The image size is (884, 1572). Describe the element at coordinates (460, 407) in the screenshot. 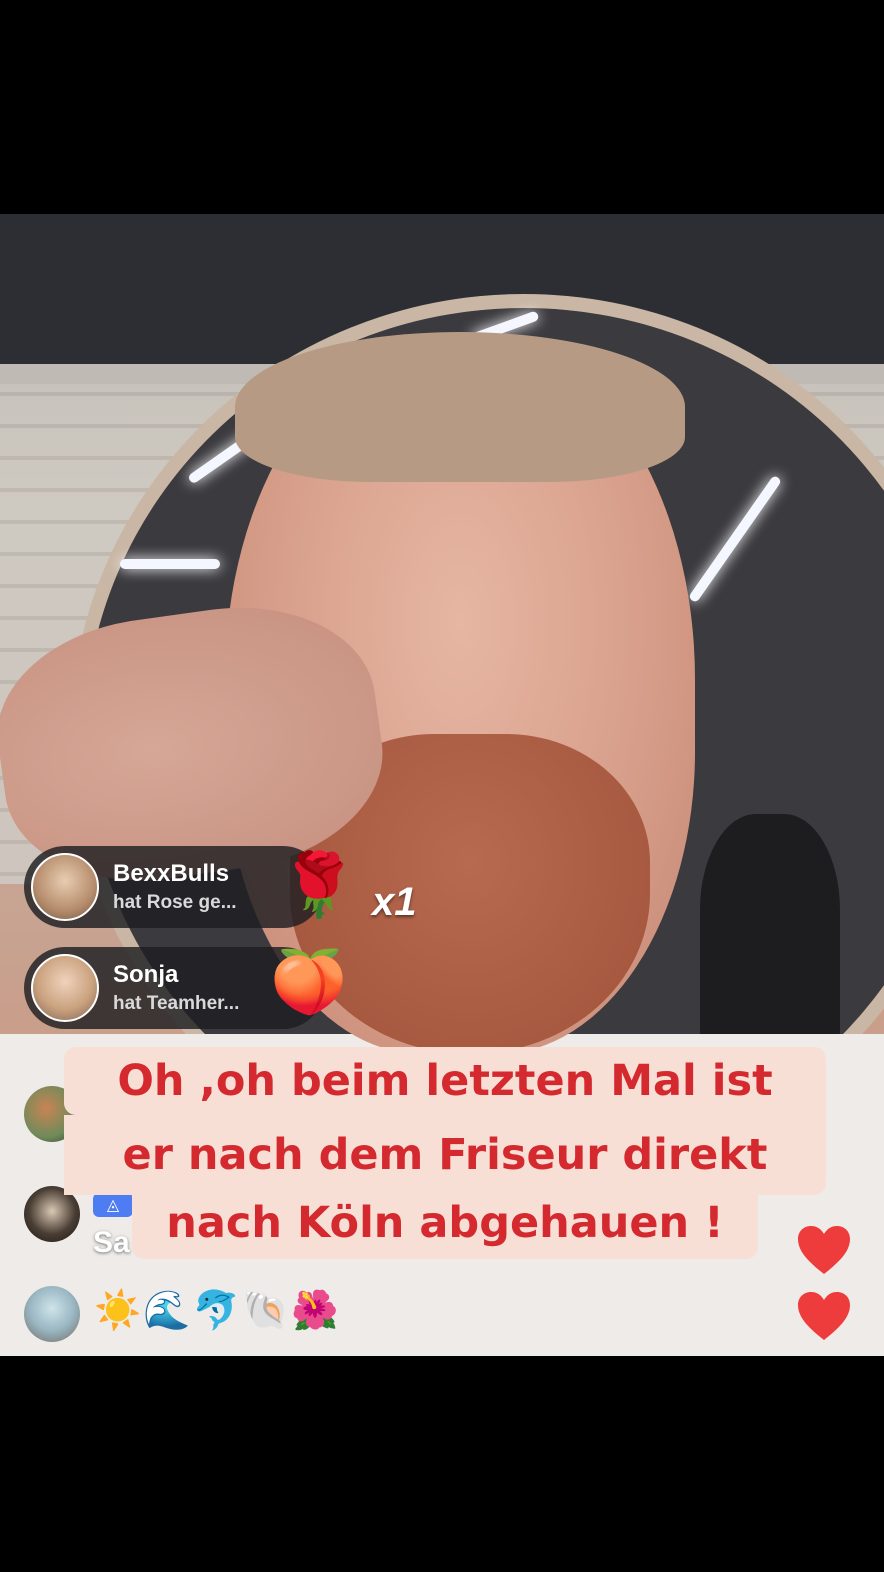

I see `streamer-hair` at that location.